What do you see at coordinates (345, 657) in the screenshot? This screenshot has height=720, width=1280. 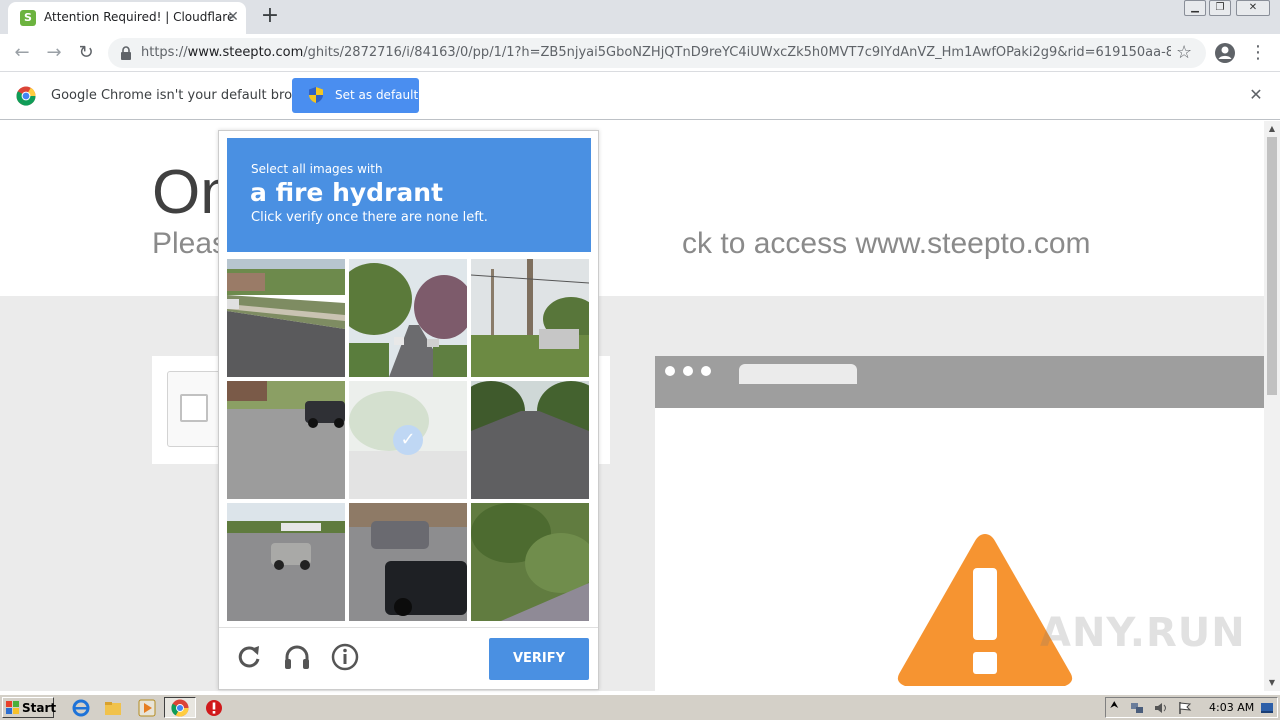 I see `info-icon` at bounding box center [345, 657].